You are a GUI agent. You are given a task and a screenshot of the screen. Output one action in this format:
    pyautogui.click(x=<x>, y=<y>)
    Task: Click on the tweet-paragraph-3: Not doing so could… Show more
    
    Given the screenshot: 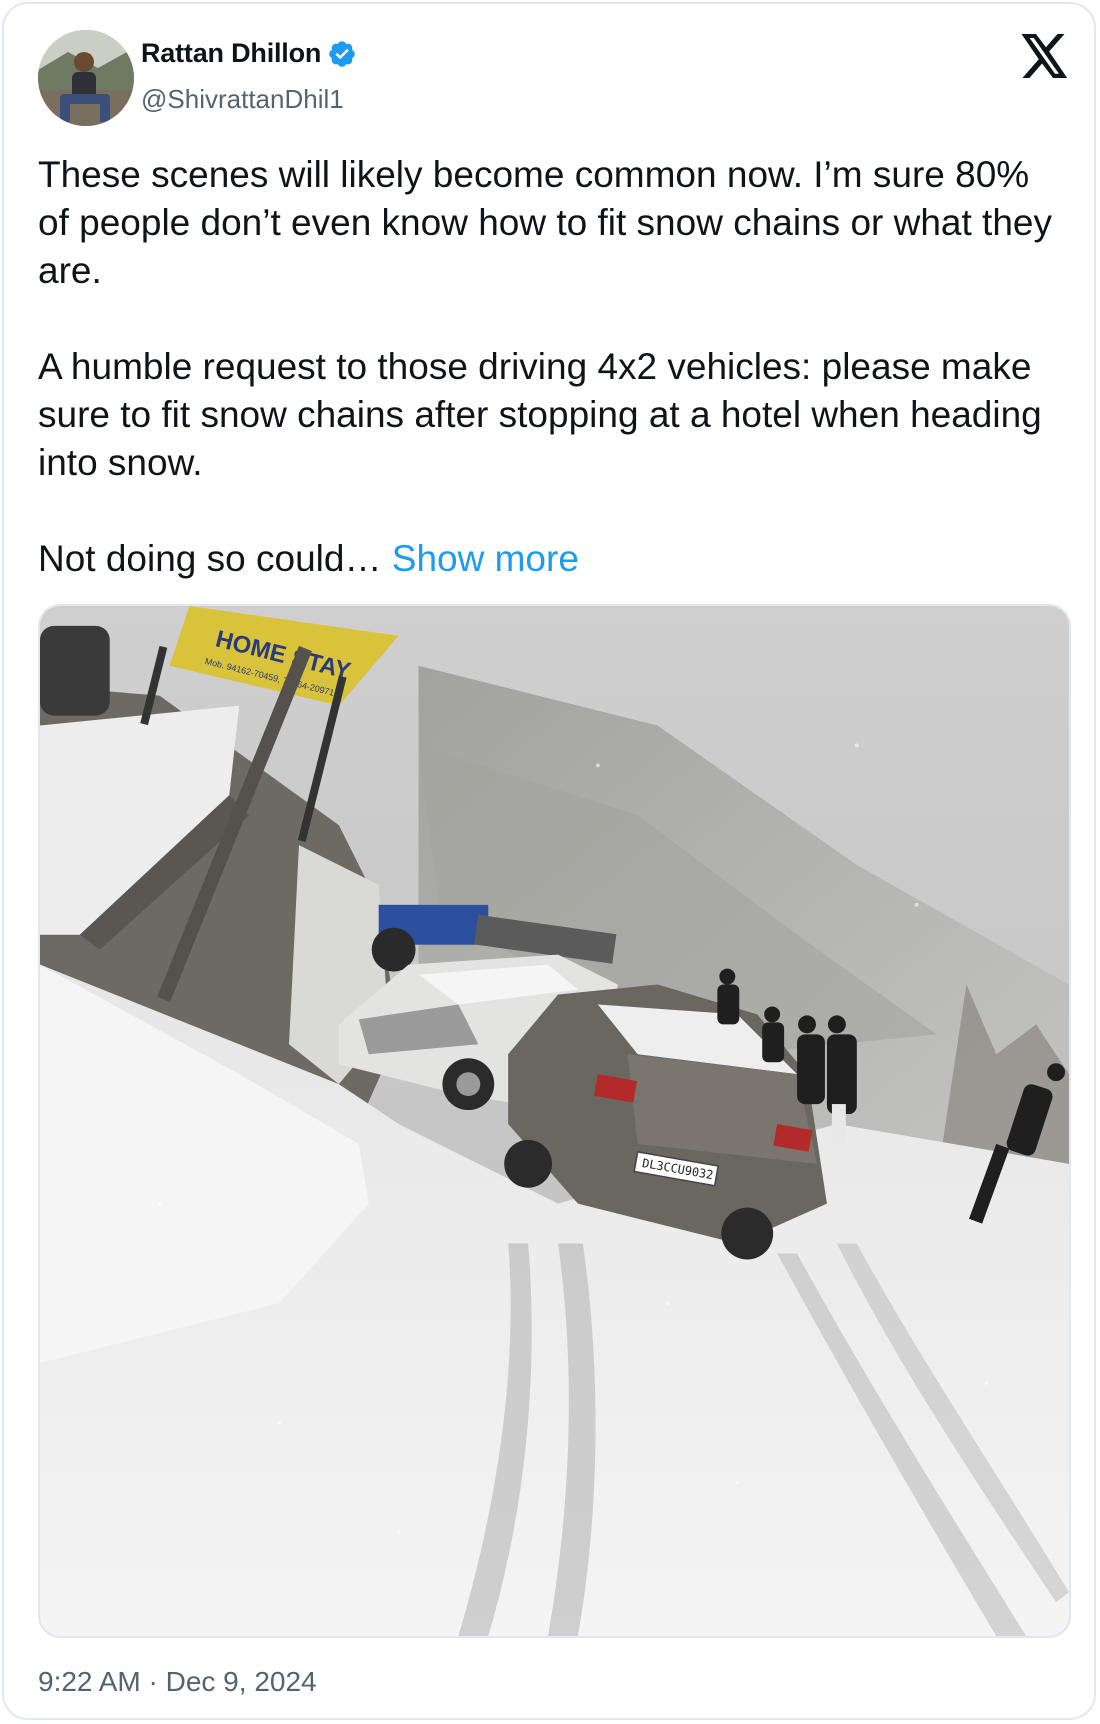 What is the action you would take?
    pyautogui.click(x=548, y=559)
    